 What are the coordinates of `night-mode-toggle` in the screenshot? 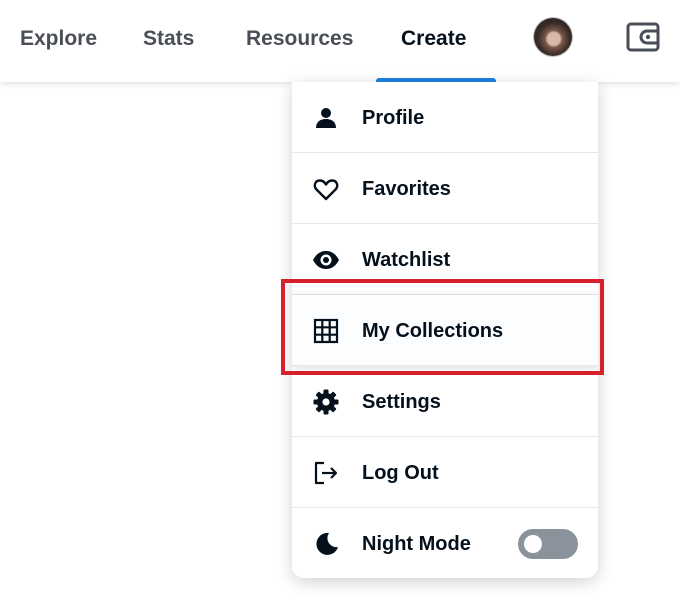 It's located at (548, 544).